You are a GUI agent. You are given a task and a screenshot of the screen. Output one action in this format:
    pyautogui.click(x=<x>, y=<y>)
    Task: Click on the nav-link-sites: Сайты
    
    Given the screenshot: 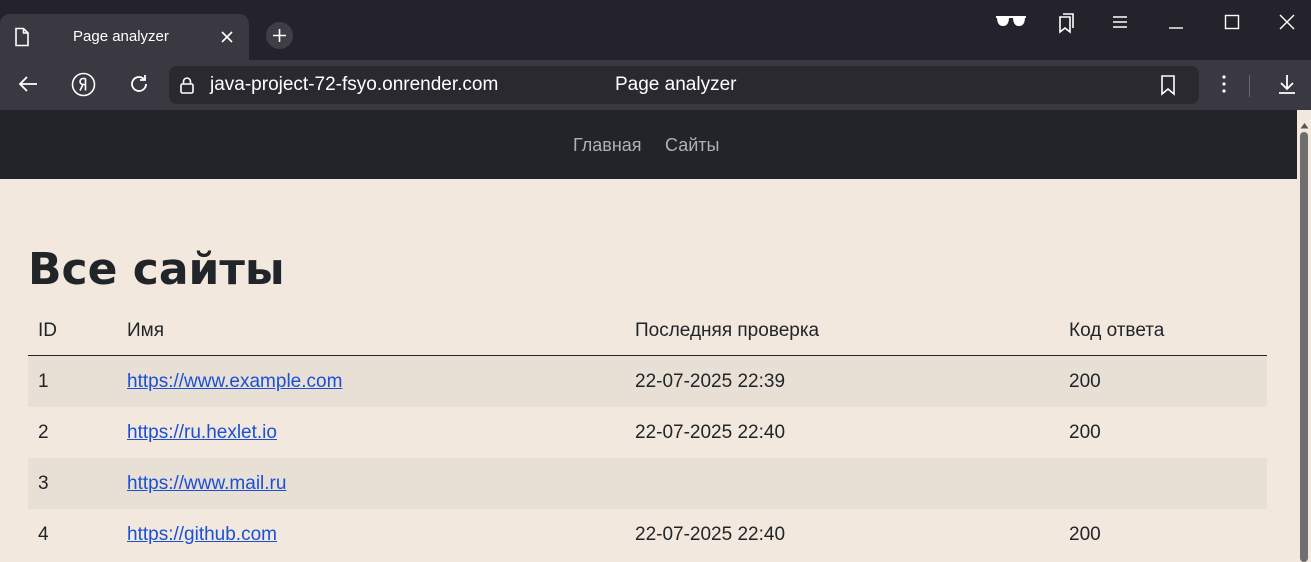 What is the action you would take?
    pyautogui.click(x=692, y=145)
    